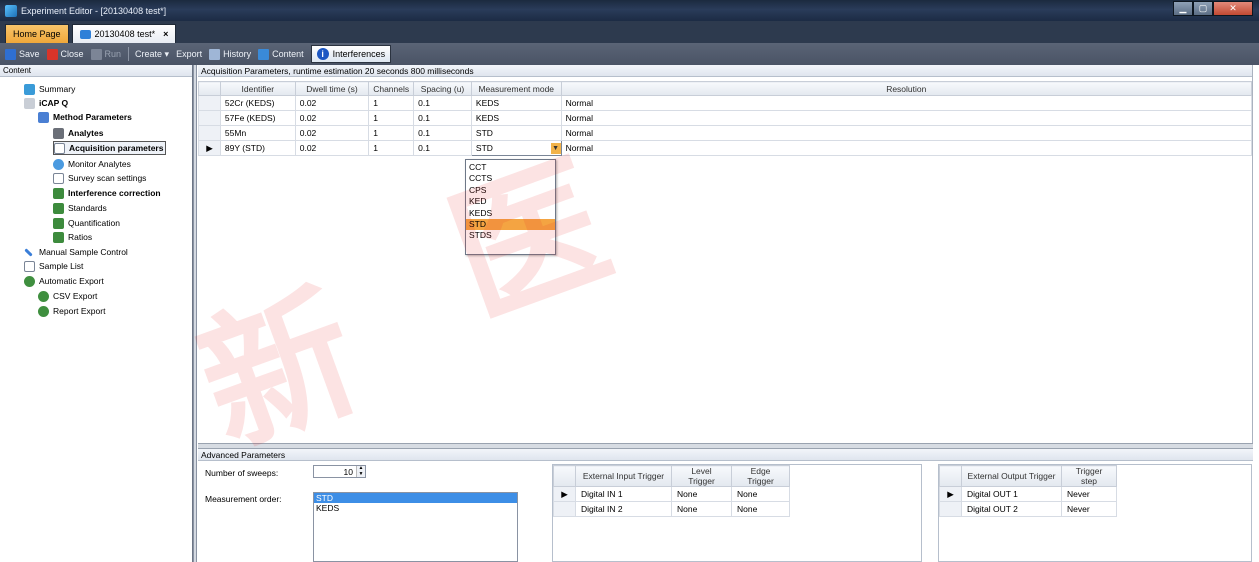 Image resolution: width=1259 pixels, height=562 pixels. I want to click on tree-item-report-export: Report Export, so click(71, 311).